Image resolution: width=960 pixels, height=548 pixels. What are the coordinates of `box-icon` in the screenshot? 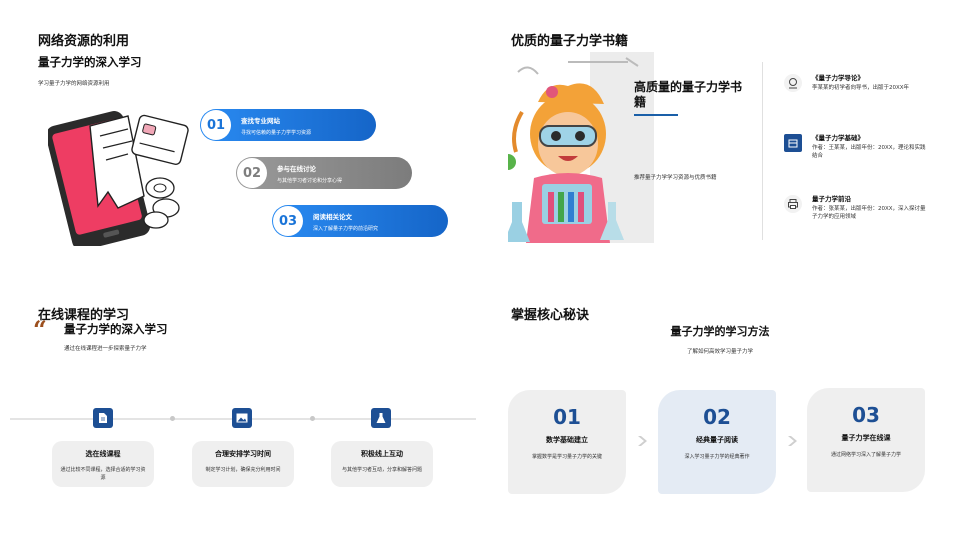 It's located at (793, 143).